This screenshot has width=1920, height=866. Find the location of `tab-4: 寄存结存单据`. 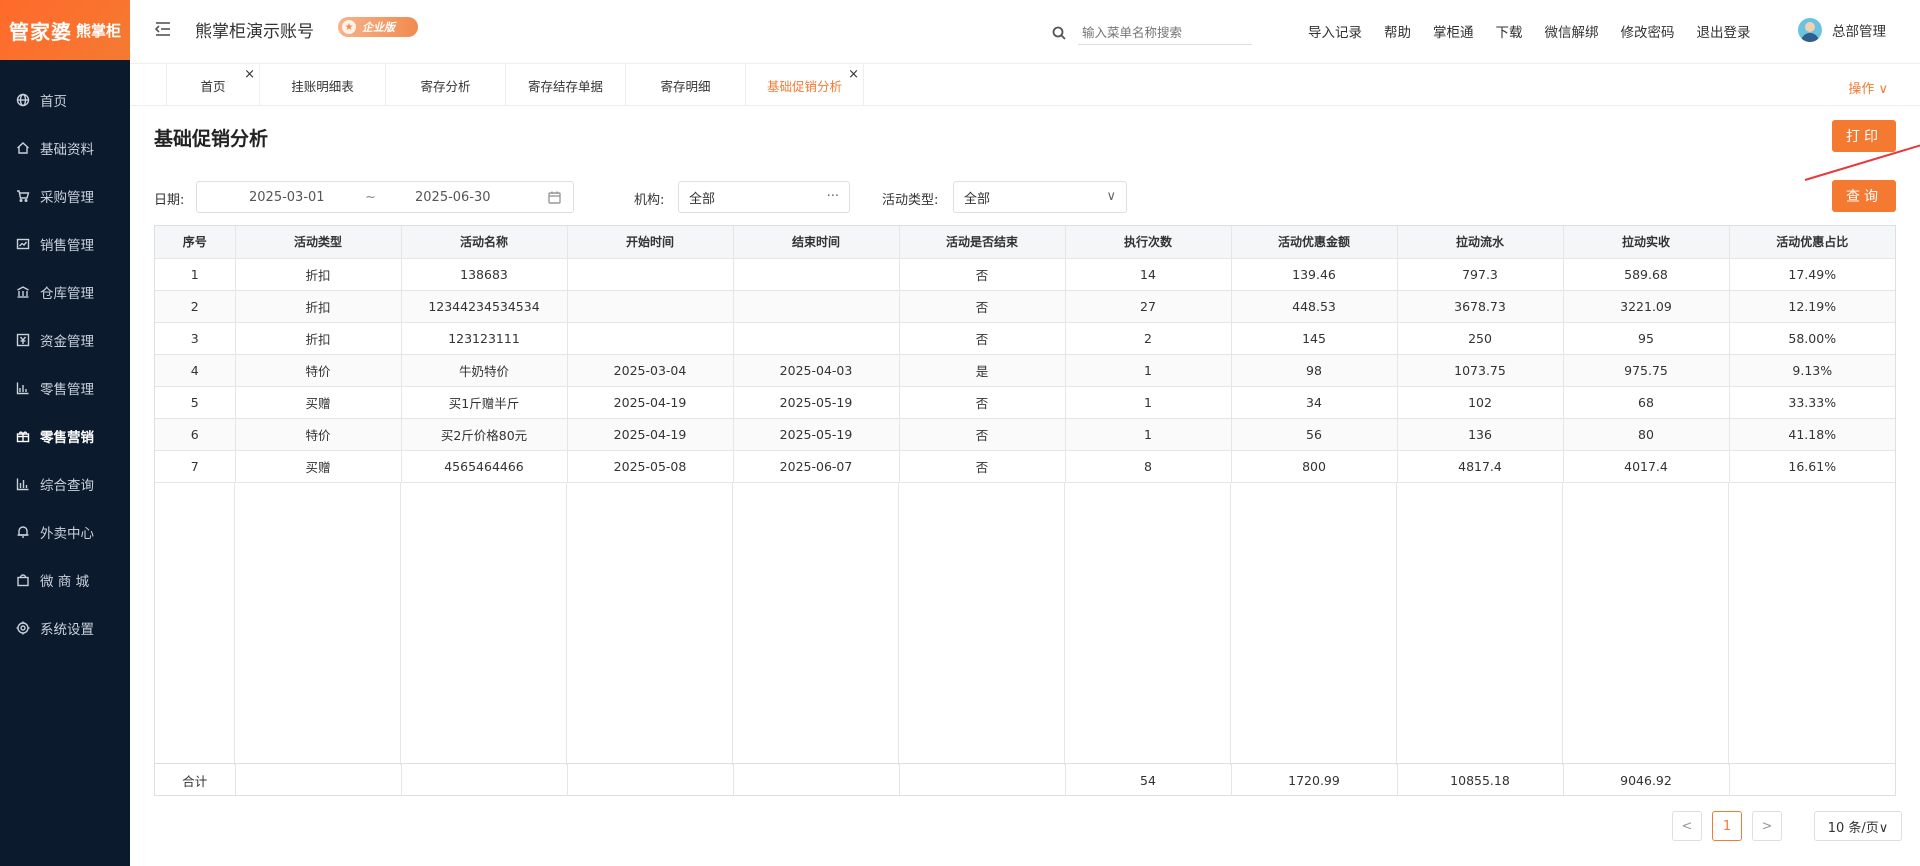

tab-4: 寄存结存单据 is located at coordinates (566, 85).